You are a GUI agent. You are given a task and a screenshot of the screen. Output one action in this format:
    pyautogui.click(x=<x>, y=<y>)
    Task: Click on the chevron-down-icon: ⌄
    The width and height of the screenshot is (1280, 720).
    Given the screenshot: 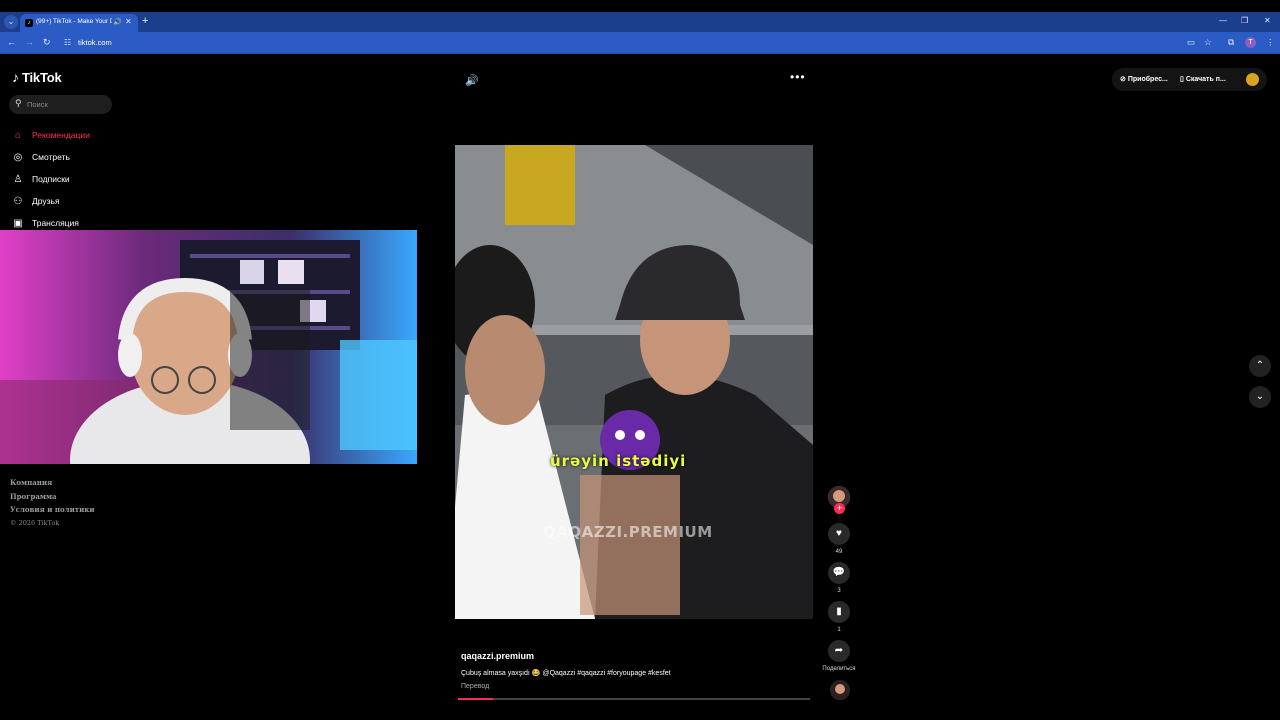 What is the action you would take?
    pyautogui.click(x=1260, y=396)
    